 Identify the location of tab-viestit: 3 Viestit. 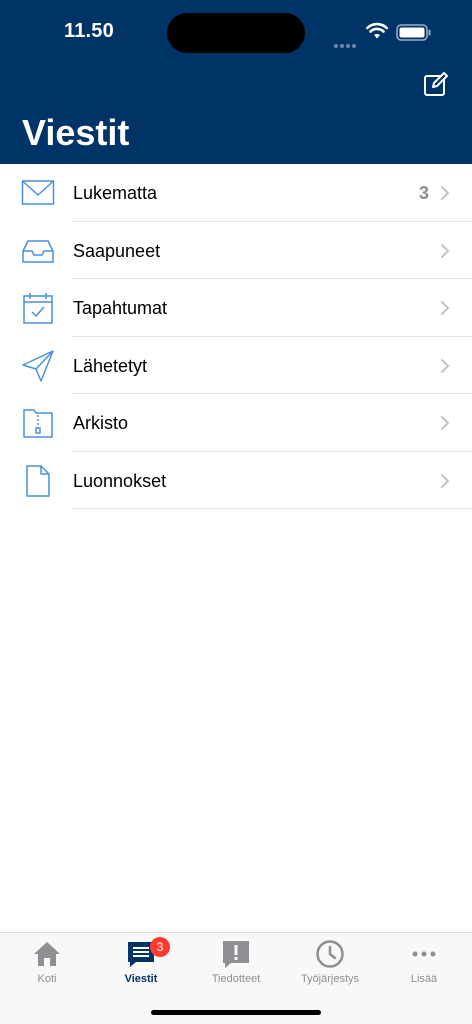
(141, 963).